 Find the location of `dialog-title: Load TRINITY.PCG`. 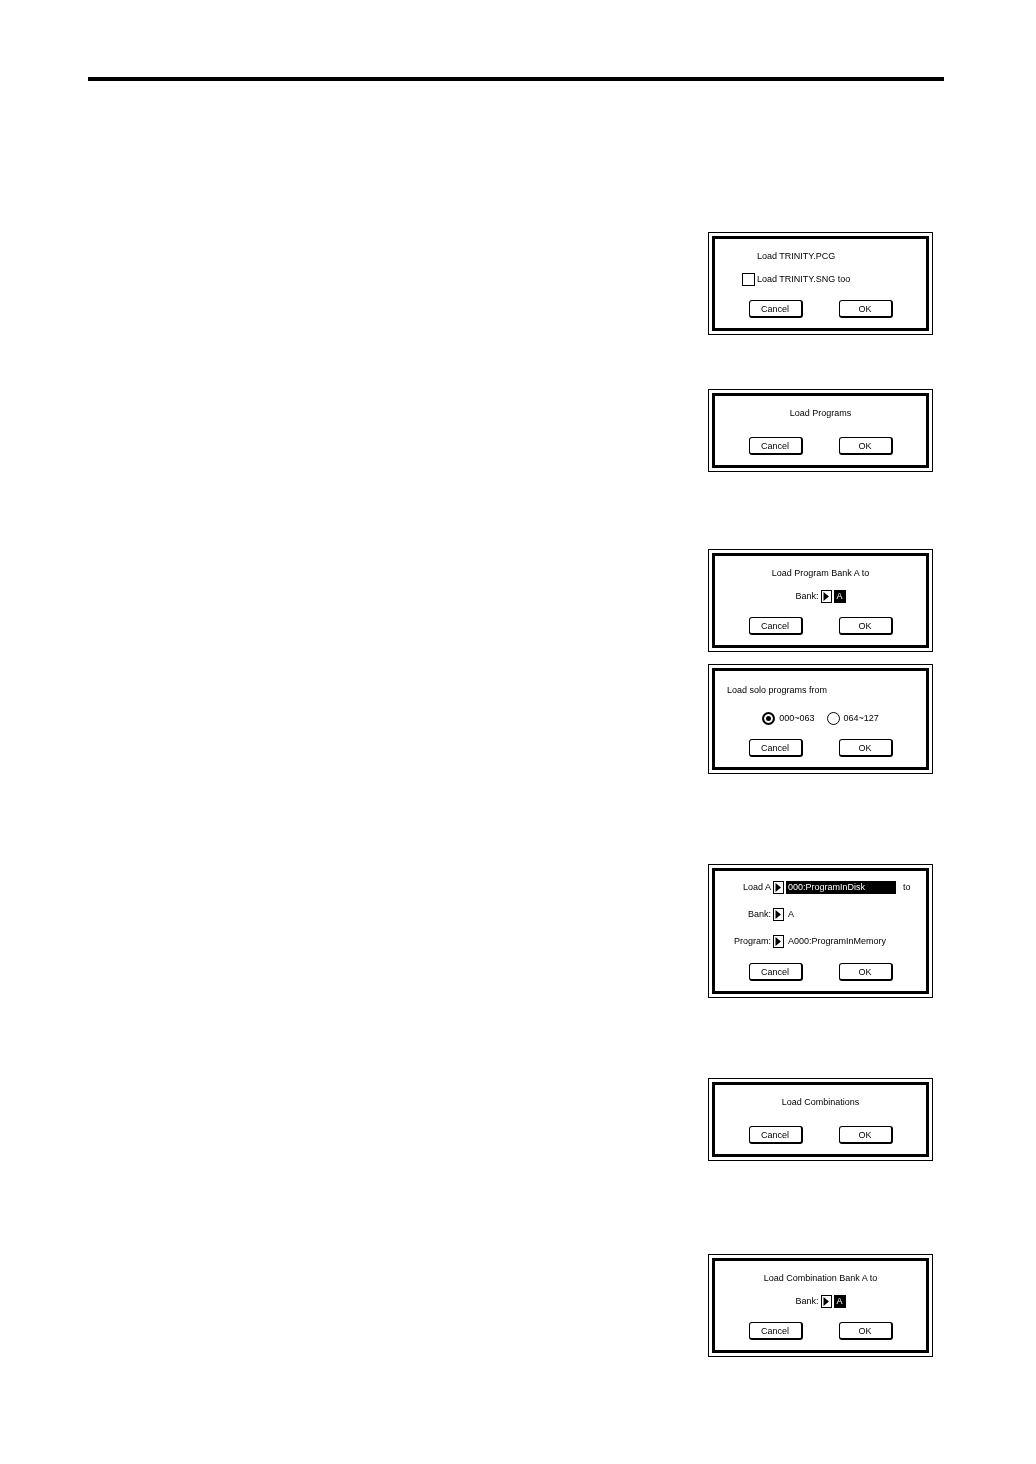

dialog-title: Load TRINITY.PCG is located at coordinates (796, 256).